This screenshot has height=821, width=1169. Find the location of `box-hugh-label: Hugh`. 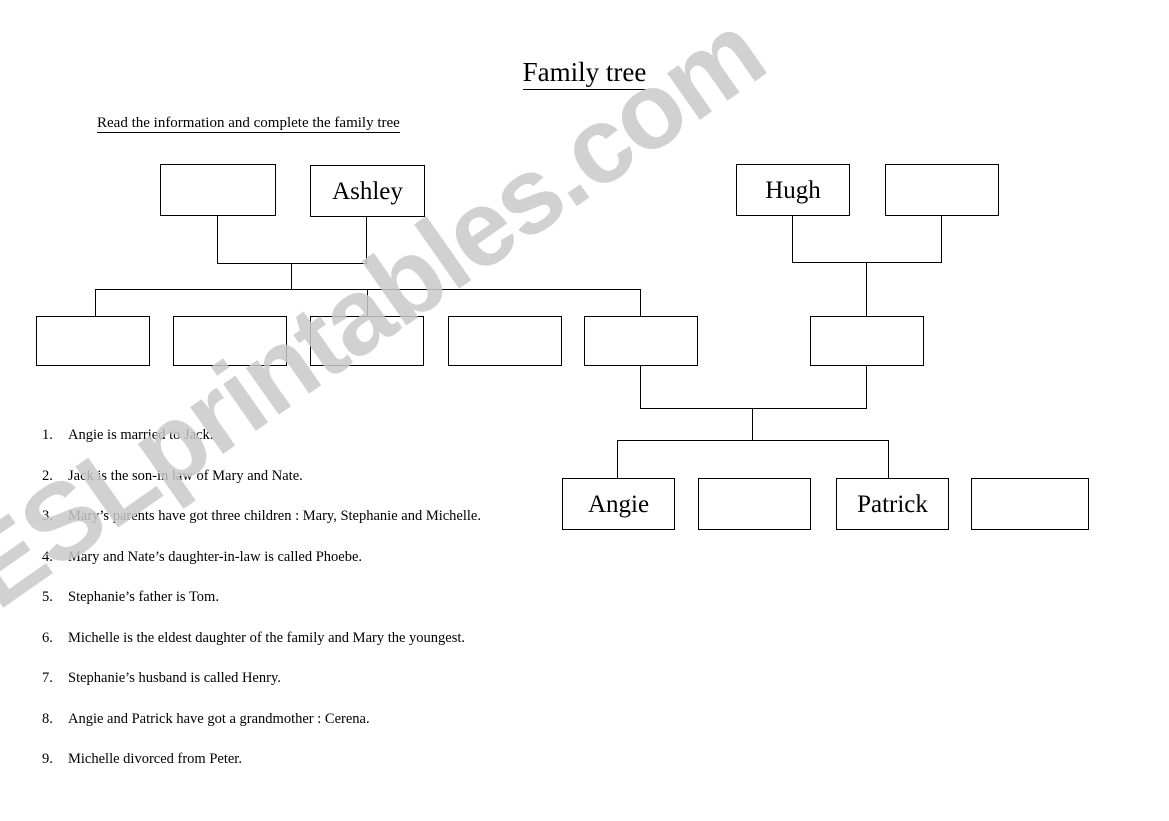

box-hugh-label: Hugh is located at coordinates (793, 190).